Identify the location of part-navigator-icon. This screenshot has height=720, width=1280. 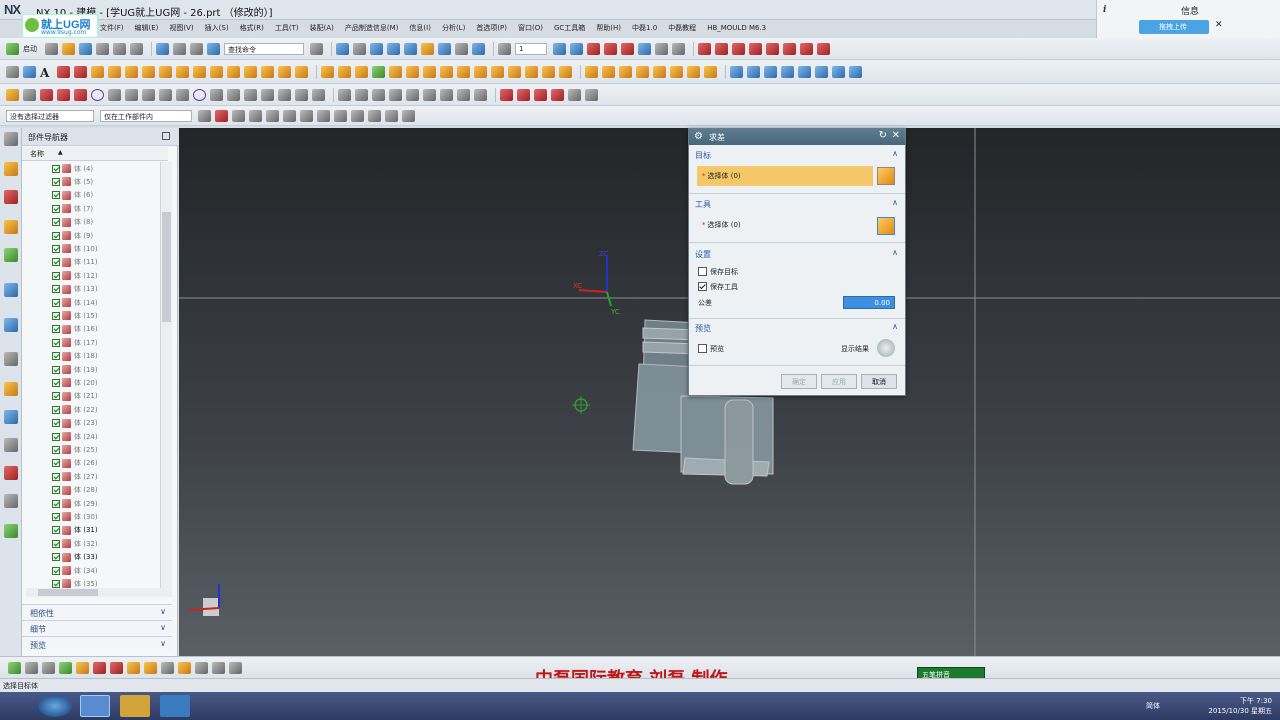
(11, 227).